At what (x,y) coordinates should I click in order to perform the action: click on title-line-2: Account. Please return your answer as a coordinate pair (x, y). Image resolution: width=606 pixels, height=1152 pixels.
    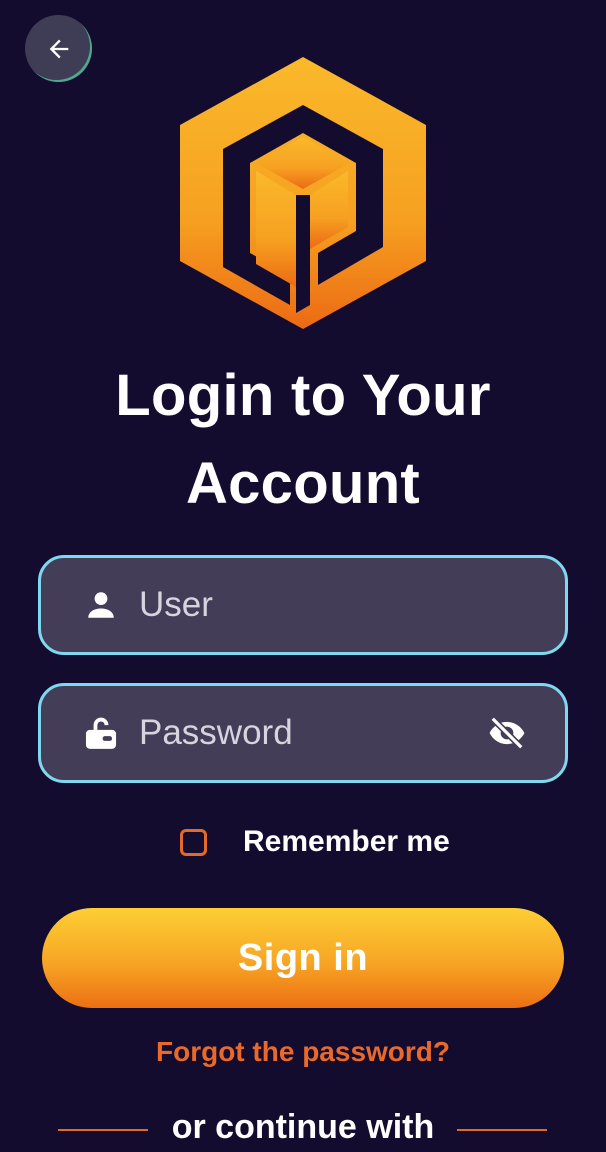
    Looking at the image, I should click on (303, 483).